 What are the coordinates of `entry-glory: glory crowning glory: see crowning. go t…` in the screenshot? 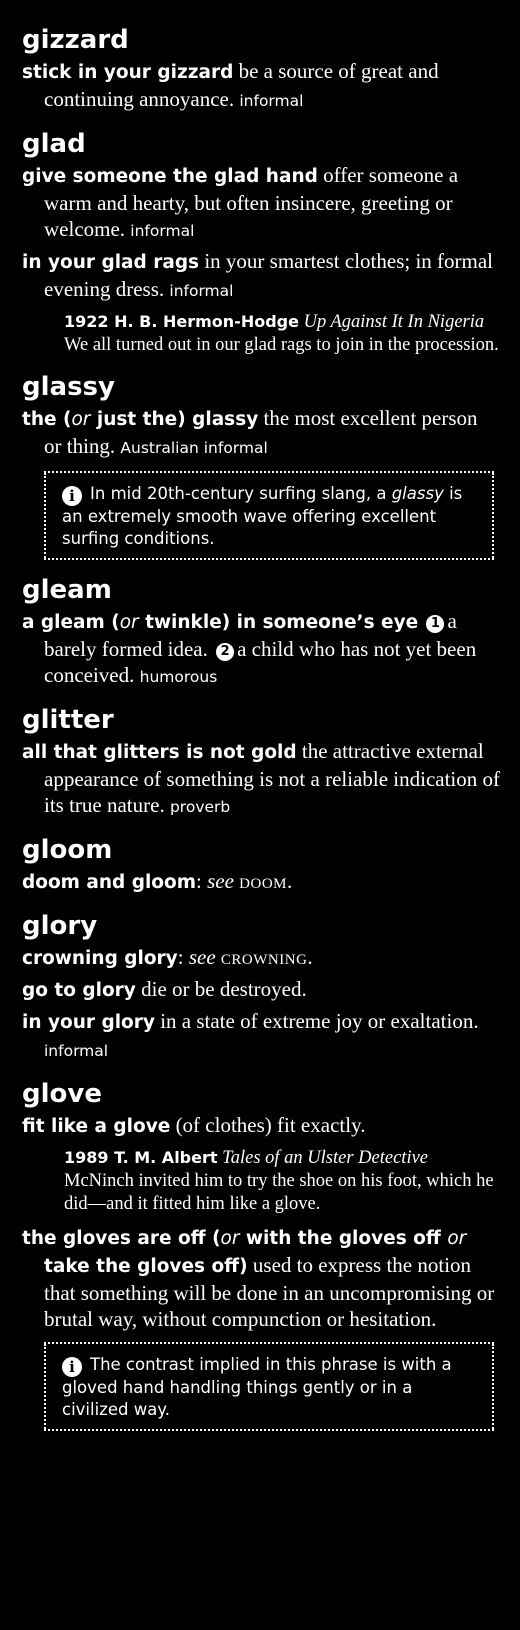 It's located at (261, 987).